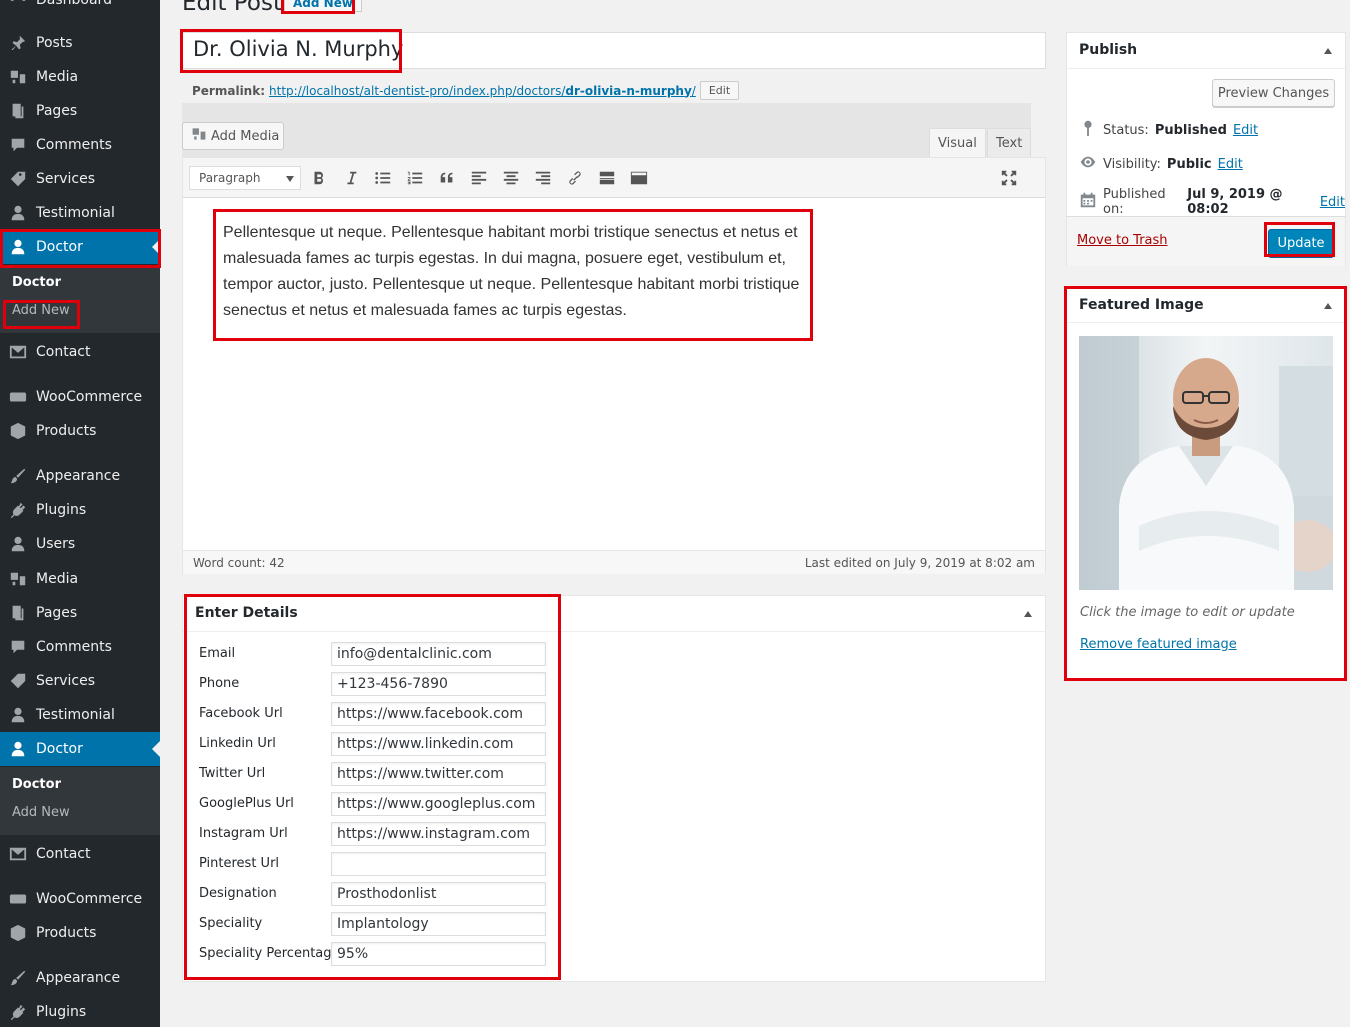  Describe the element at coordinates (614, 50) in the screenshot. I see `post-title-field: Dr. Olivia N. Murphy` at that location.